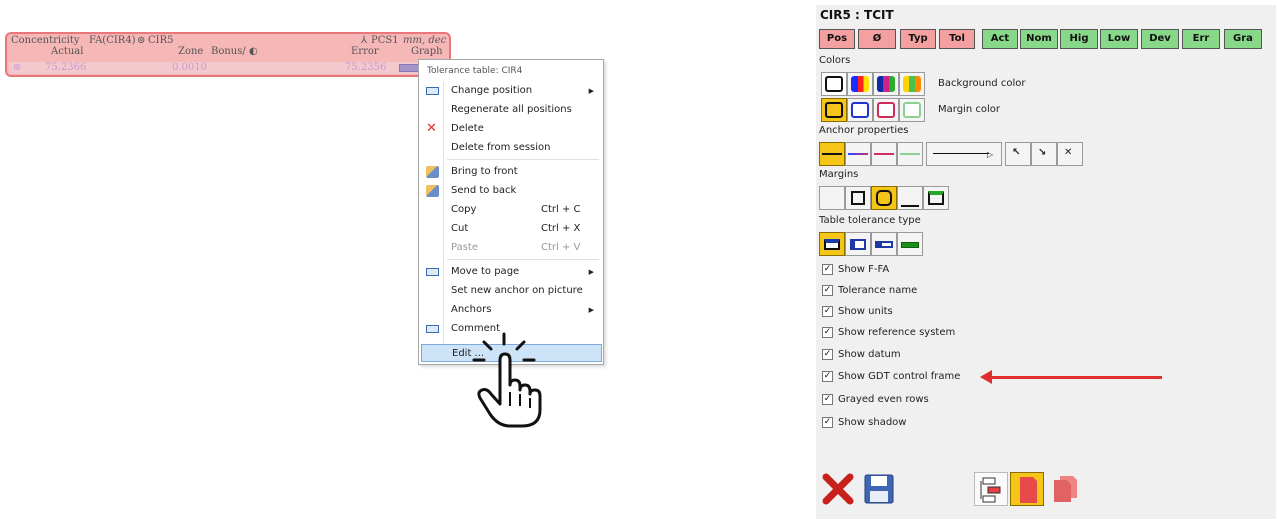  I want to click on menu-item-delete: ✕ Delete, so click(511, 129).